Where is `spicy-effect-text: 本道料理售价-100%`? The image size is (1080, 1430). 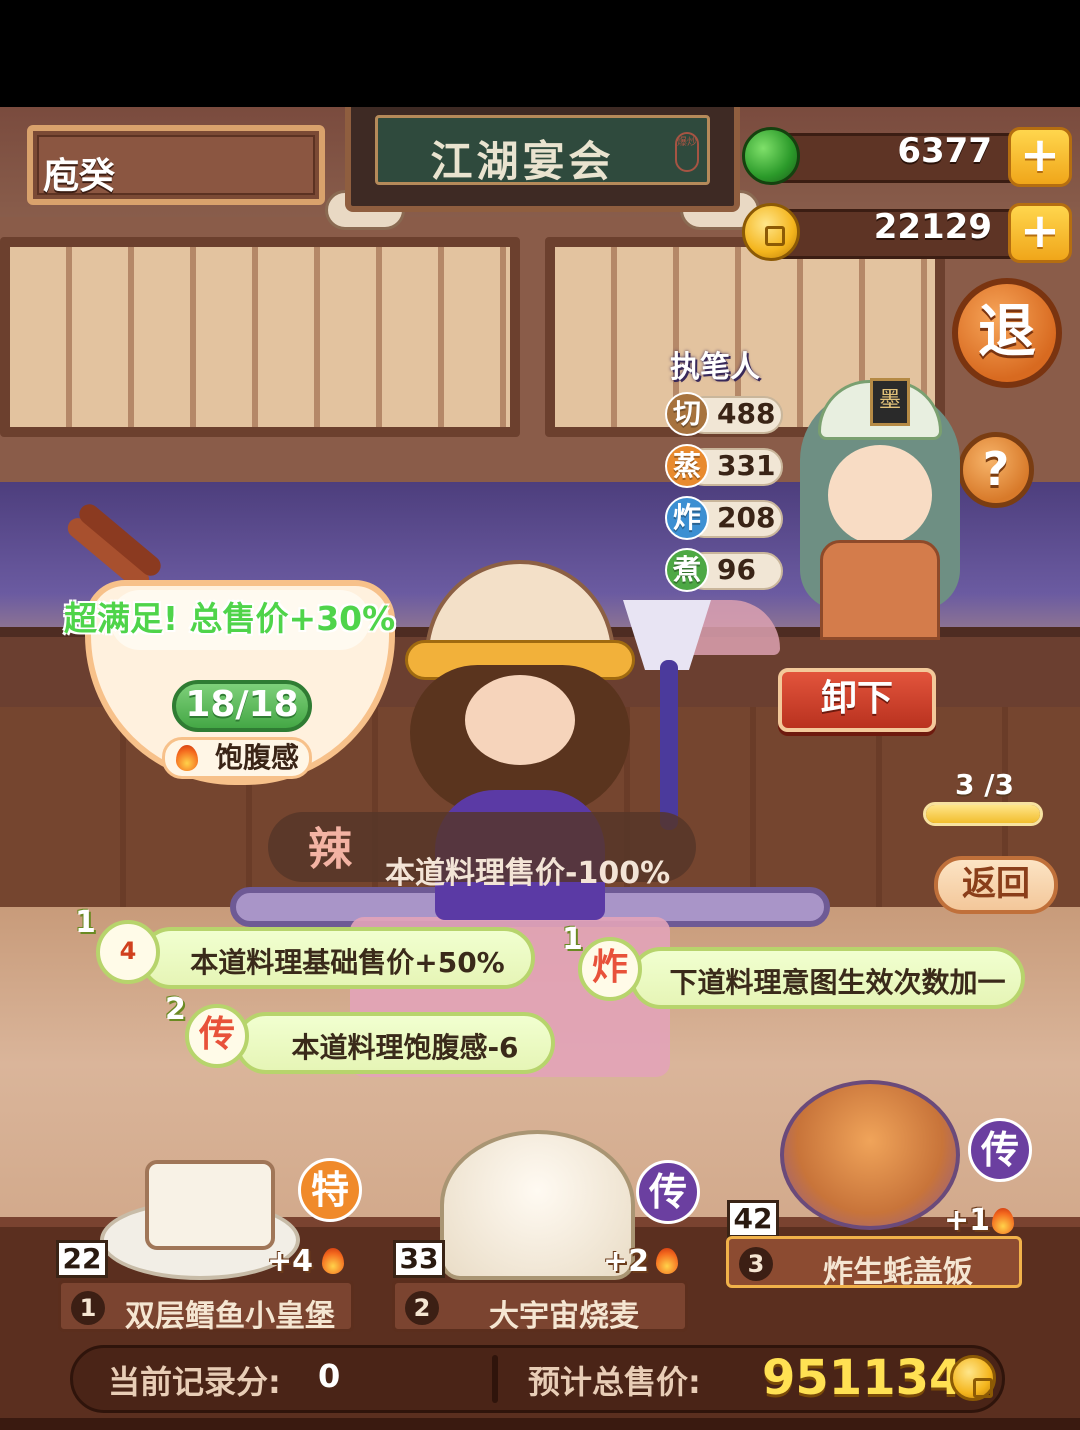
spicy-effect-text: 本道料理售价-100% is located at coordinates (528, 873).